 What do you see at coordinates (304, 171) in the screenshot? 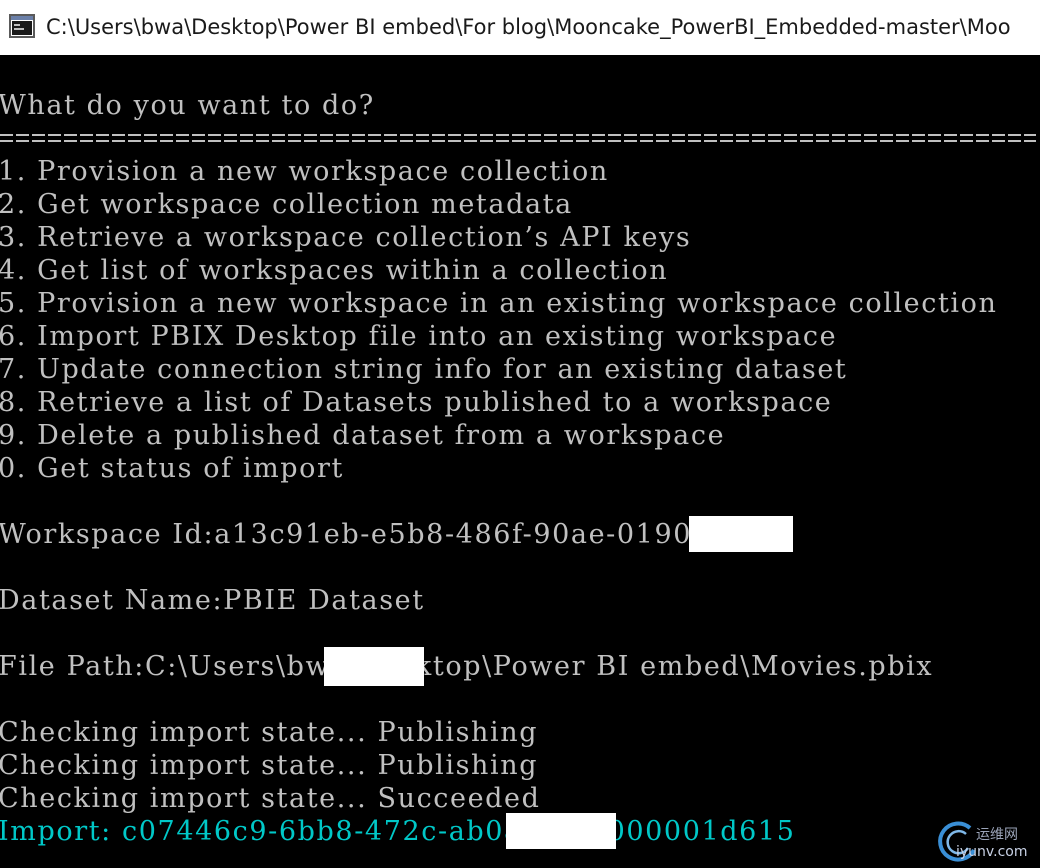
I see `menu-item-1: 1. Provision a new workspace collection` at bounding box center [304, 171].